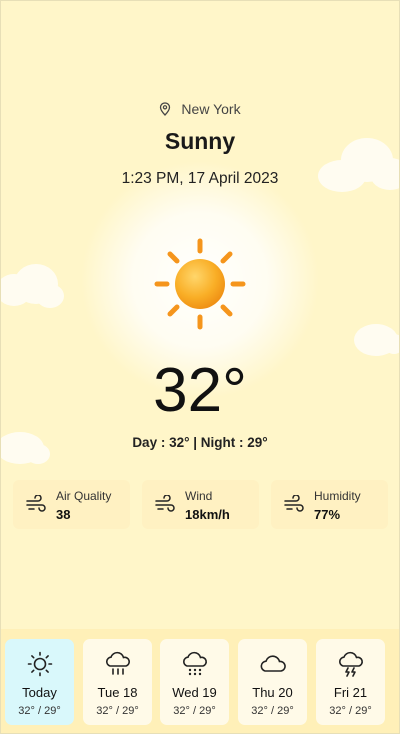 The image size is (400, 734). Describe the element at coordinates (350, 692) in the screenshot. I see `forecast-day-name: Fri 21` at that location.